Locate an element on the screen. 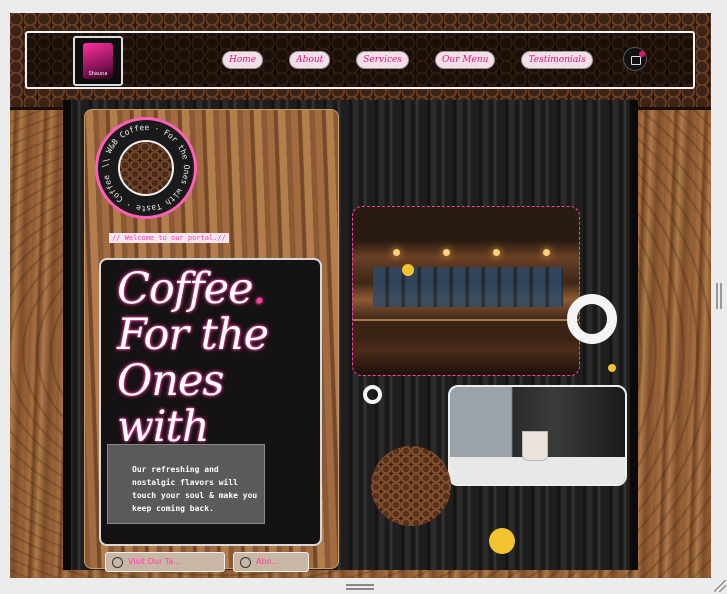  cafe-windows is located at coordinates (468, 287).